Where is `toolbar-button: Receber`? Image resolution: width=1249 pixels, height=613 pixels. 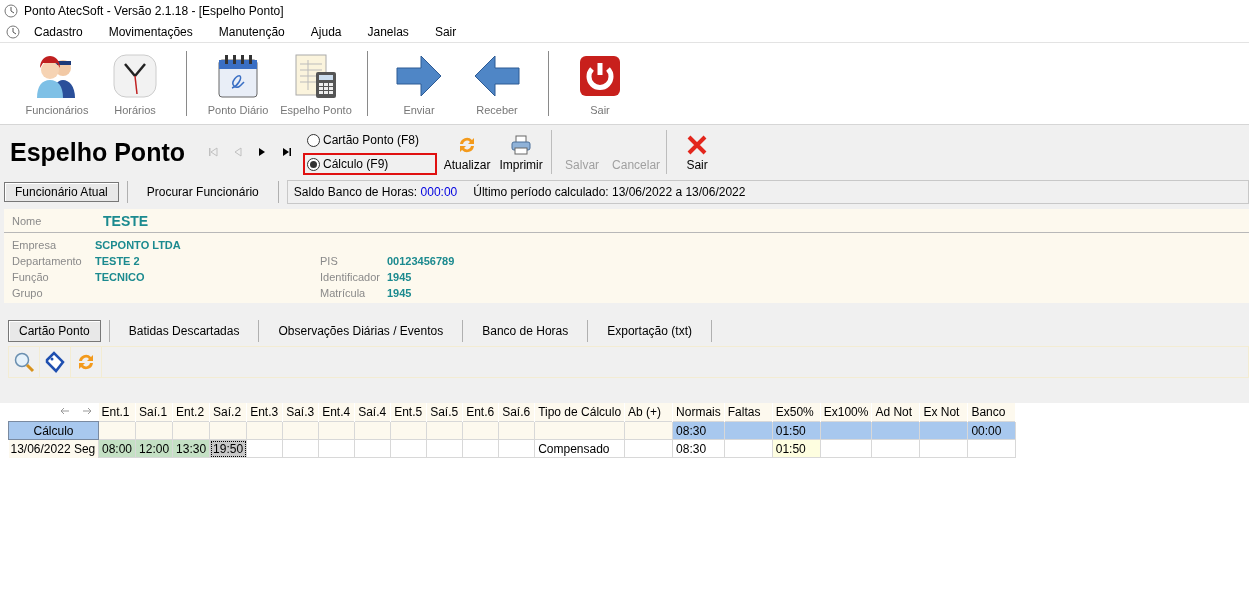 toolbar-button: Receber is located at coordinates (497, 83).